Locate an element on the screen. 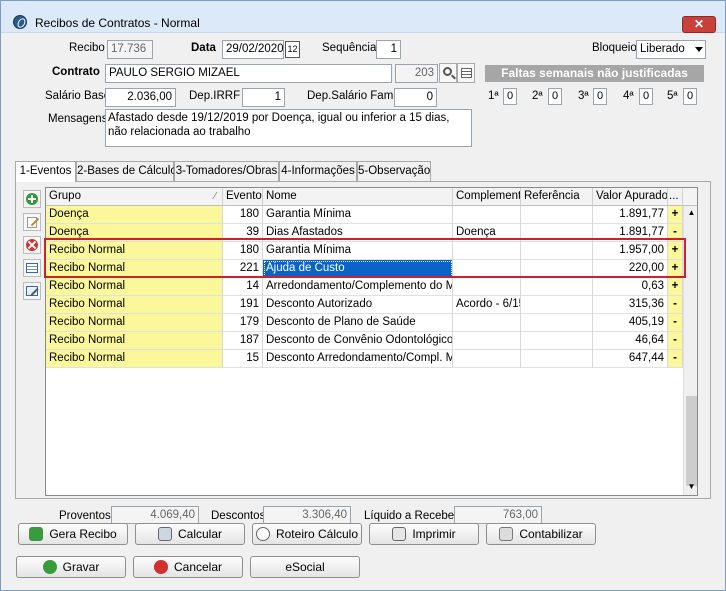 This screenshot has height=591, width=726. col-valor: Valor Apurado is located at coordinates (630, 197).